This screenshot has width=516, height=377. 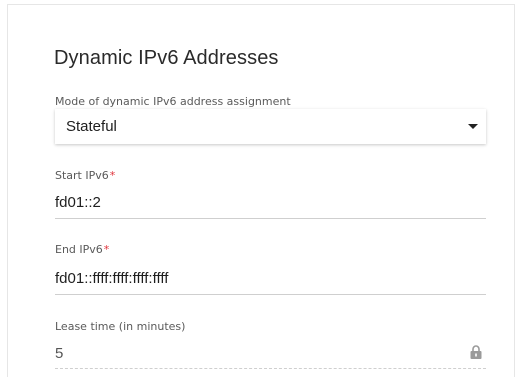 I want to click on end-ipv6-input: fd01::ffff:ffff:ffff:ffff, so click(x=270, y=279).